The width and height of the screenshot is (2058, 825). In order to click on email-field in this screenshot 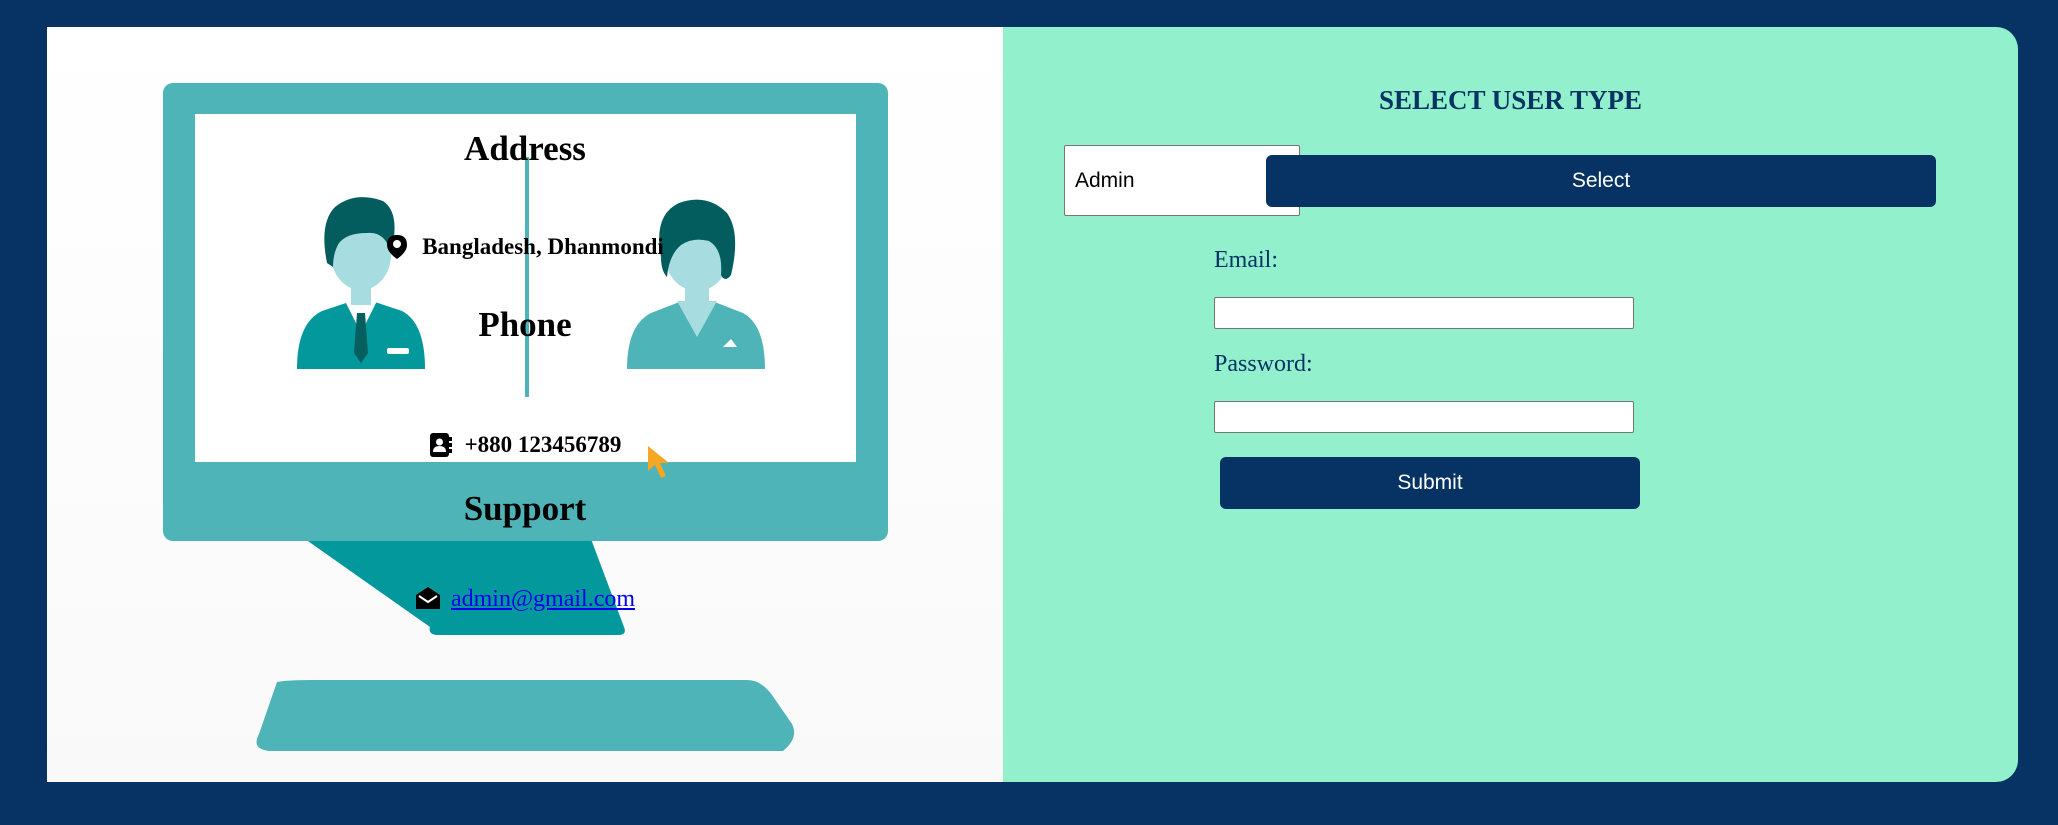, I will do `click(1424, 313)`.